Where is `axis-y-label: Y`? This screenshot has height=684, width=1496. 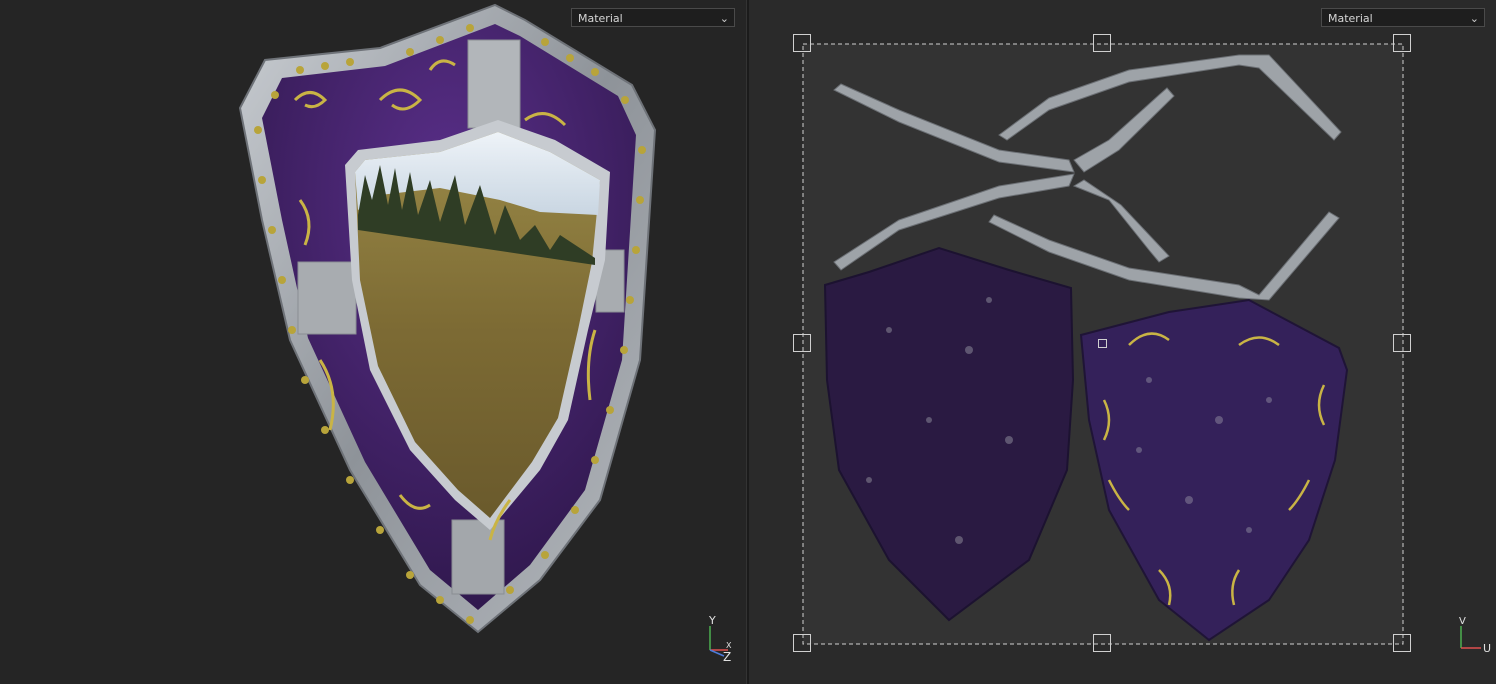
axis-y-label: Y is located at coordinates (712, 620).